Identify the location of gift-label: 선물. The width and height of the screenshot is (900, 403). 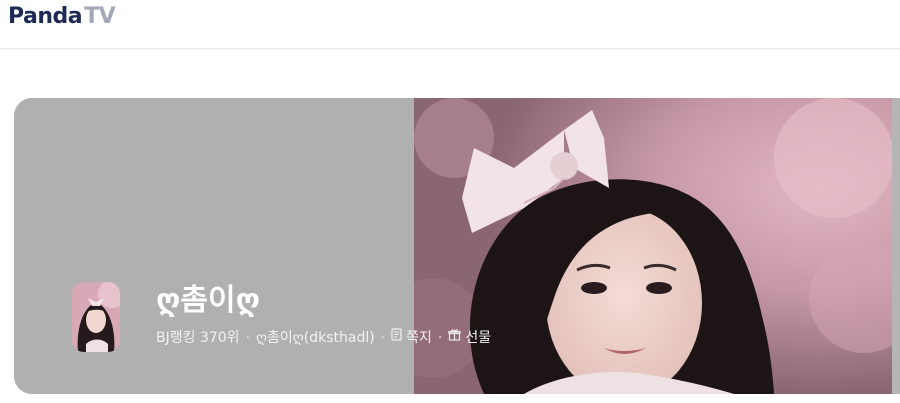
(478, 338).